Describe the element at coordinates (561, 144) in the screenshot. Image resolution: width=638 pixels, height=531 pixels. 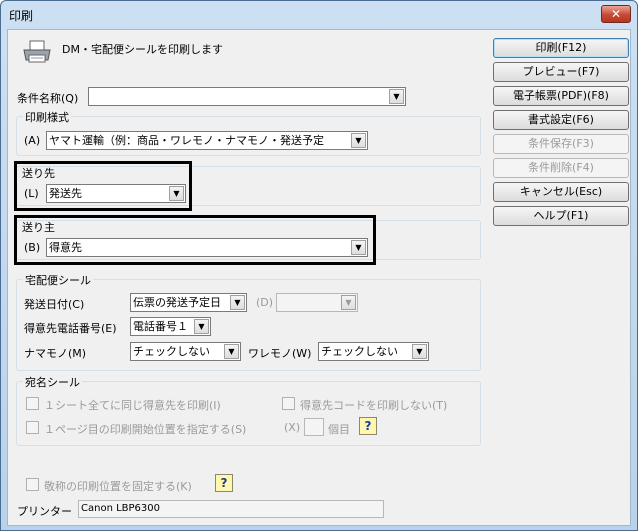
I see `save-condition-button: 条件保存(F3)` at that location.